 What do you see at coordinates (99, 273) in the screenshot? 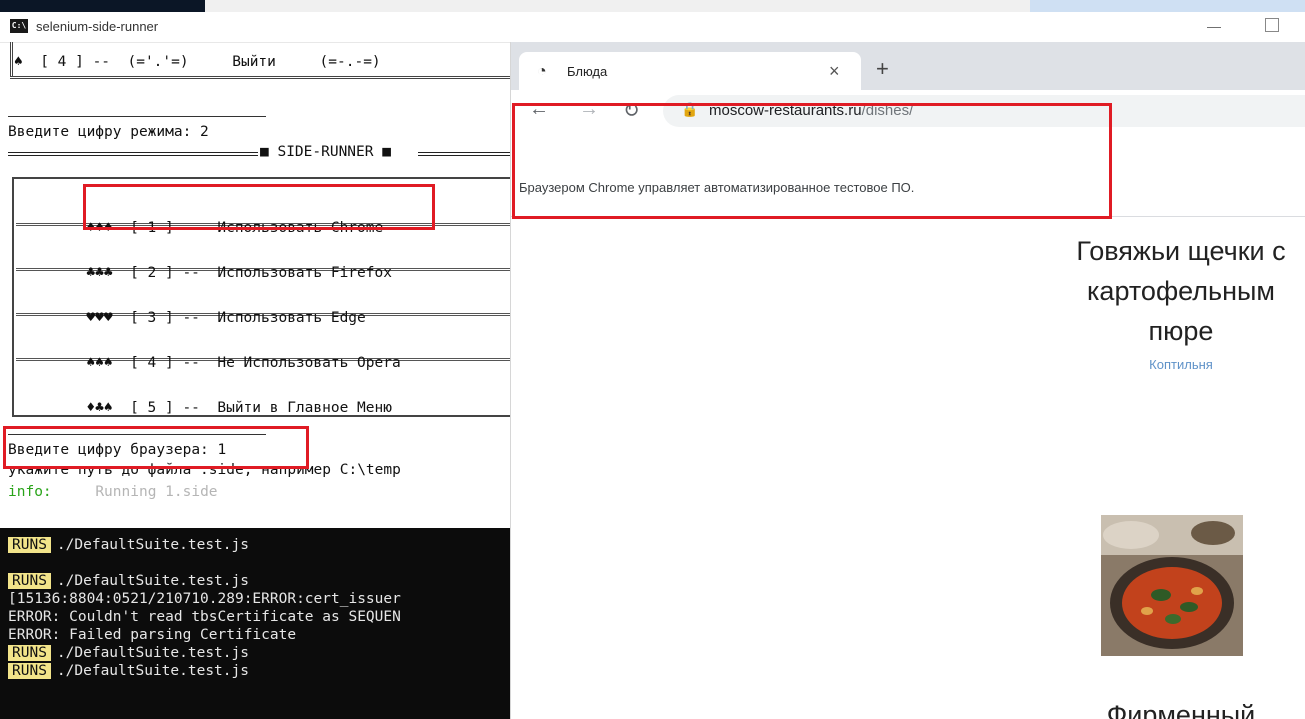
I see `suit-icon: ♣♣♣` at bounding box center [99, 273].